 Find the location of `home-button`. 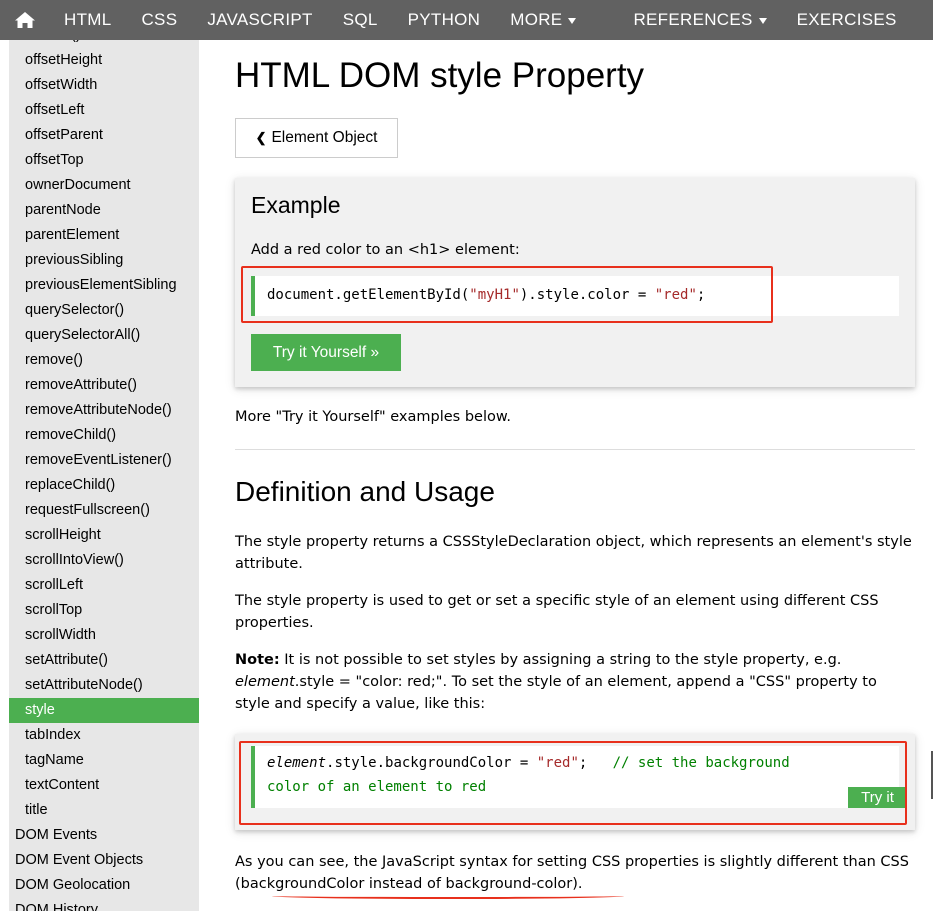

home-button is located at coordinates (24, 20).